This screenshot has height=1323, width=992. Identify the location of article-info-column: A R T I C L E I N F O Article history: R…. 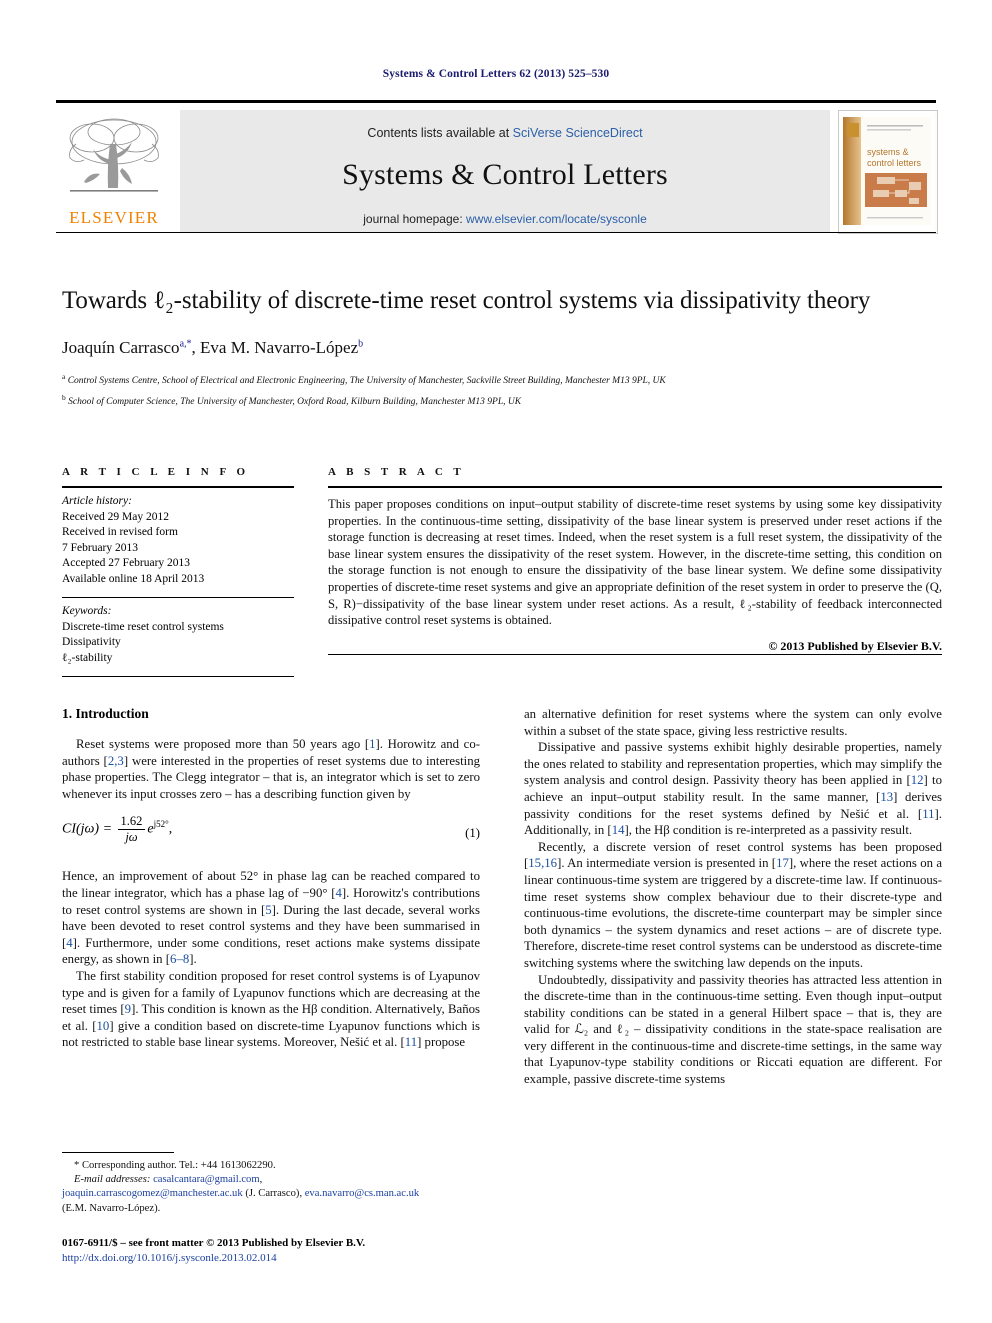
(178, 571).